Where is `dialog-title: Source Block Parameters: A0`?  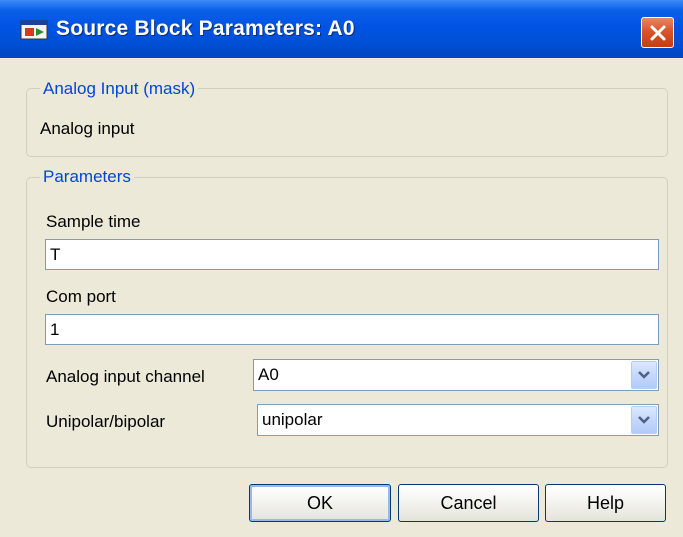 dialog-title: Source Block Parameters: A0 is located at coordinates (205, 28).